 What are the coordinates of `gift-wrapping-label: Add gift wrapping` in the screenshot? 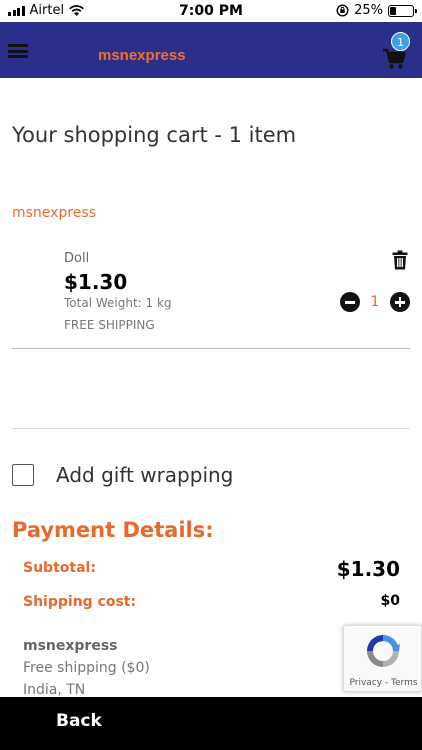 It's located at (145, 475).